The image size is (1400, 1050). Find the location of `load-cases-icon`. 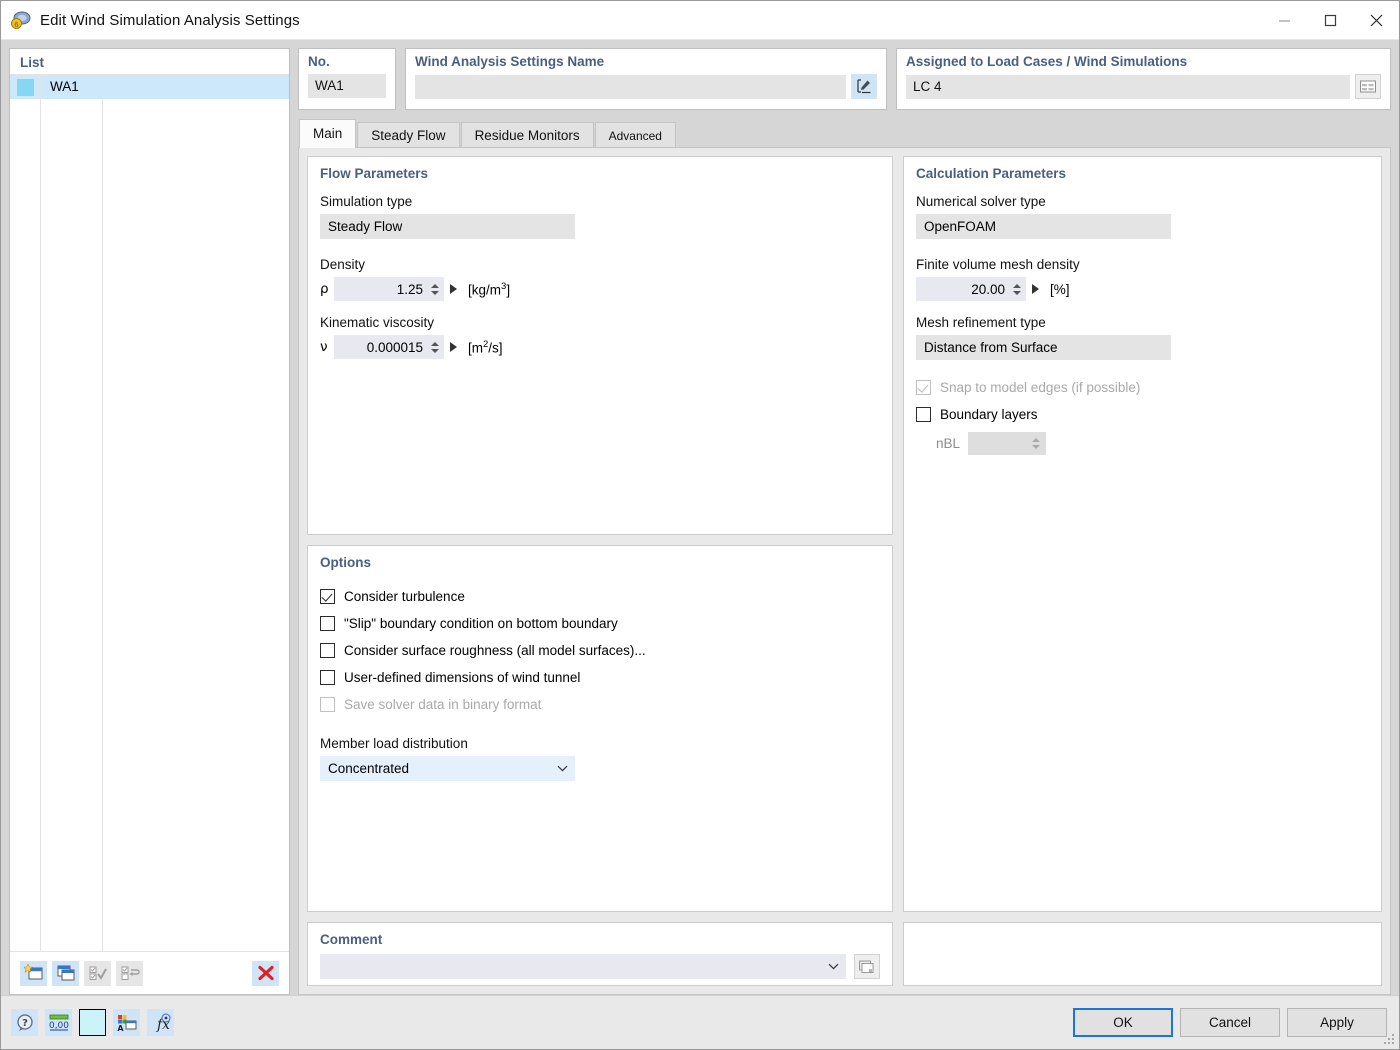

load-cases-icon is located at coordinates (1368, 86).